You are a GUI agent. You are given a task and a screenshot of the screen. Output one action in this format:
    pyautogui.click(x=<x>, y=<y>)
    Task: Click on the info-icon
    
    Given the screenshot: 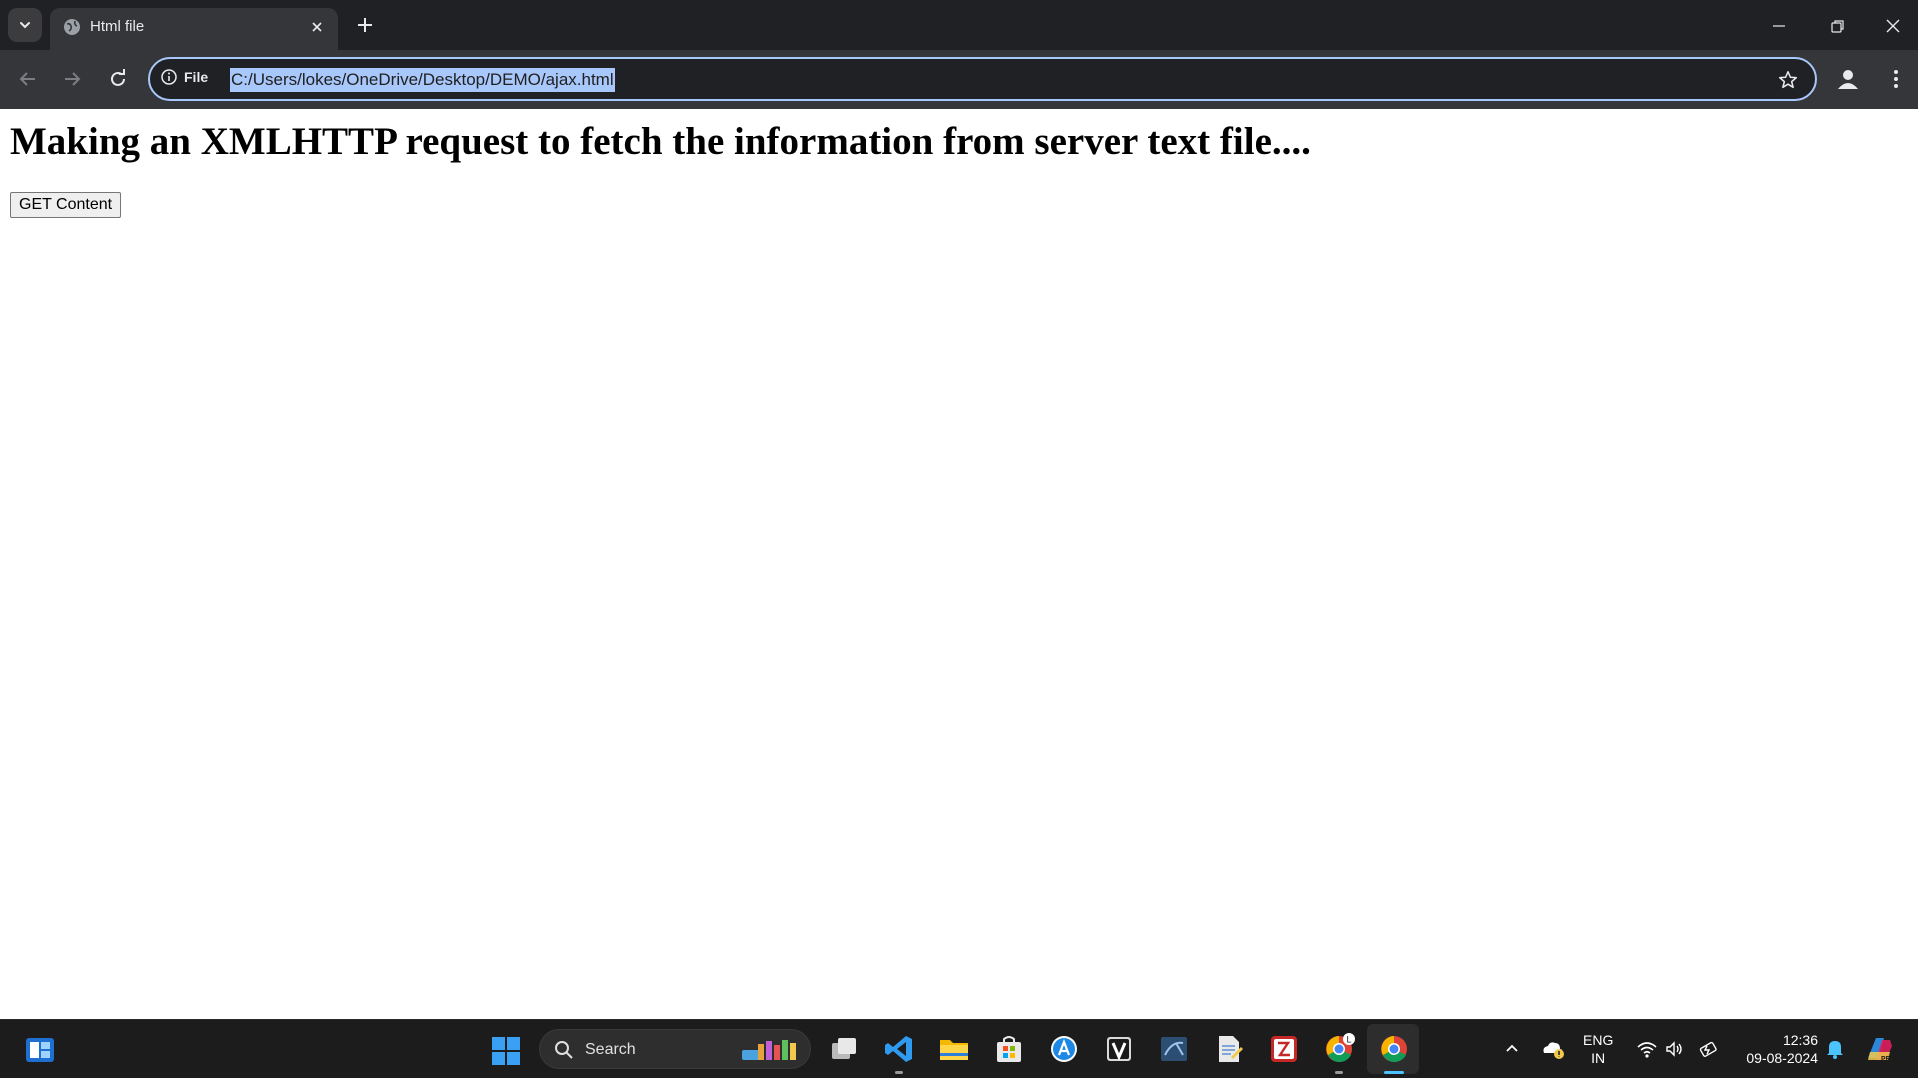 What is the action you would take?
    pyautogui.click(x=169, y=77)
    